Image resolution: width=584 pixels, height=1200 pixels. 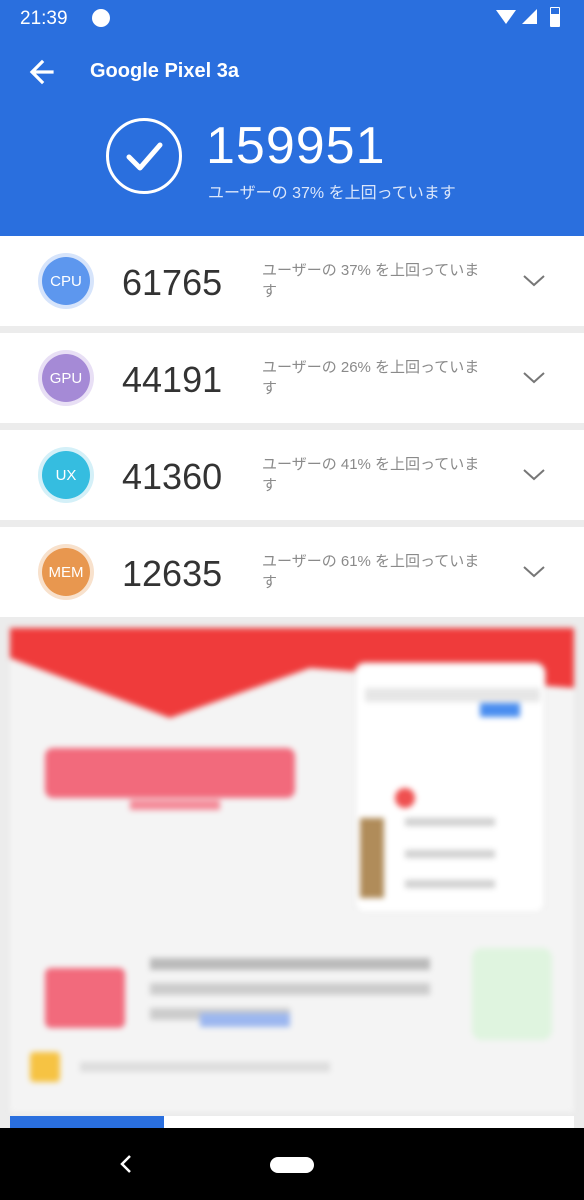 What do you see at coordinates (529, 16) in the screenshot?
I see `signal-icon` at bounding box center [529, 16].